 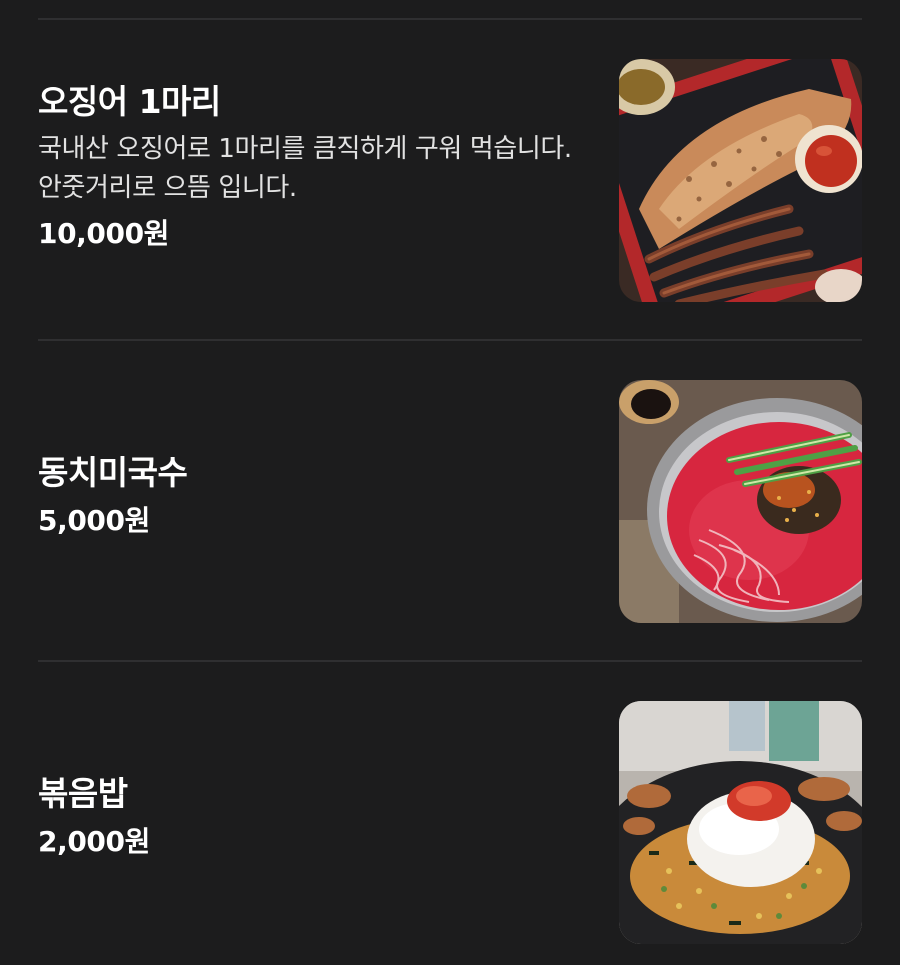 What do you see at coordinates (308, 496) in the screenshot?
I see `menu-item-text: 동치미국수 5,000원` at bounding box center [308, 496].